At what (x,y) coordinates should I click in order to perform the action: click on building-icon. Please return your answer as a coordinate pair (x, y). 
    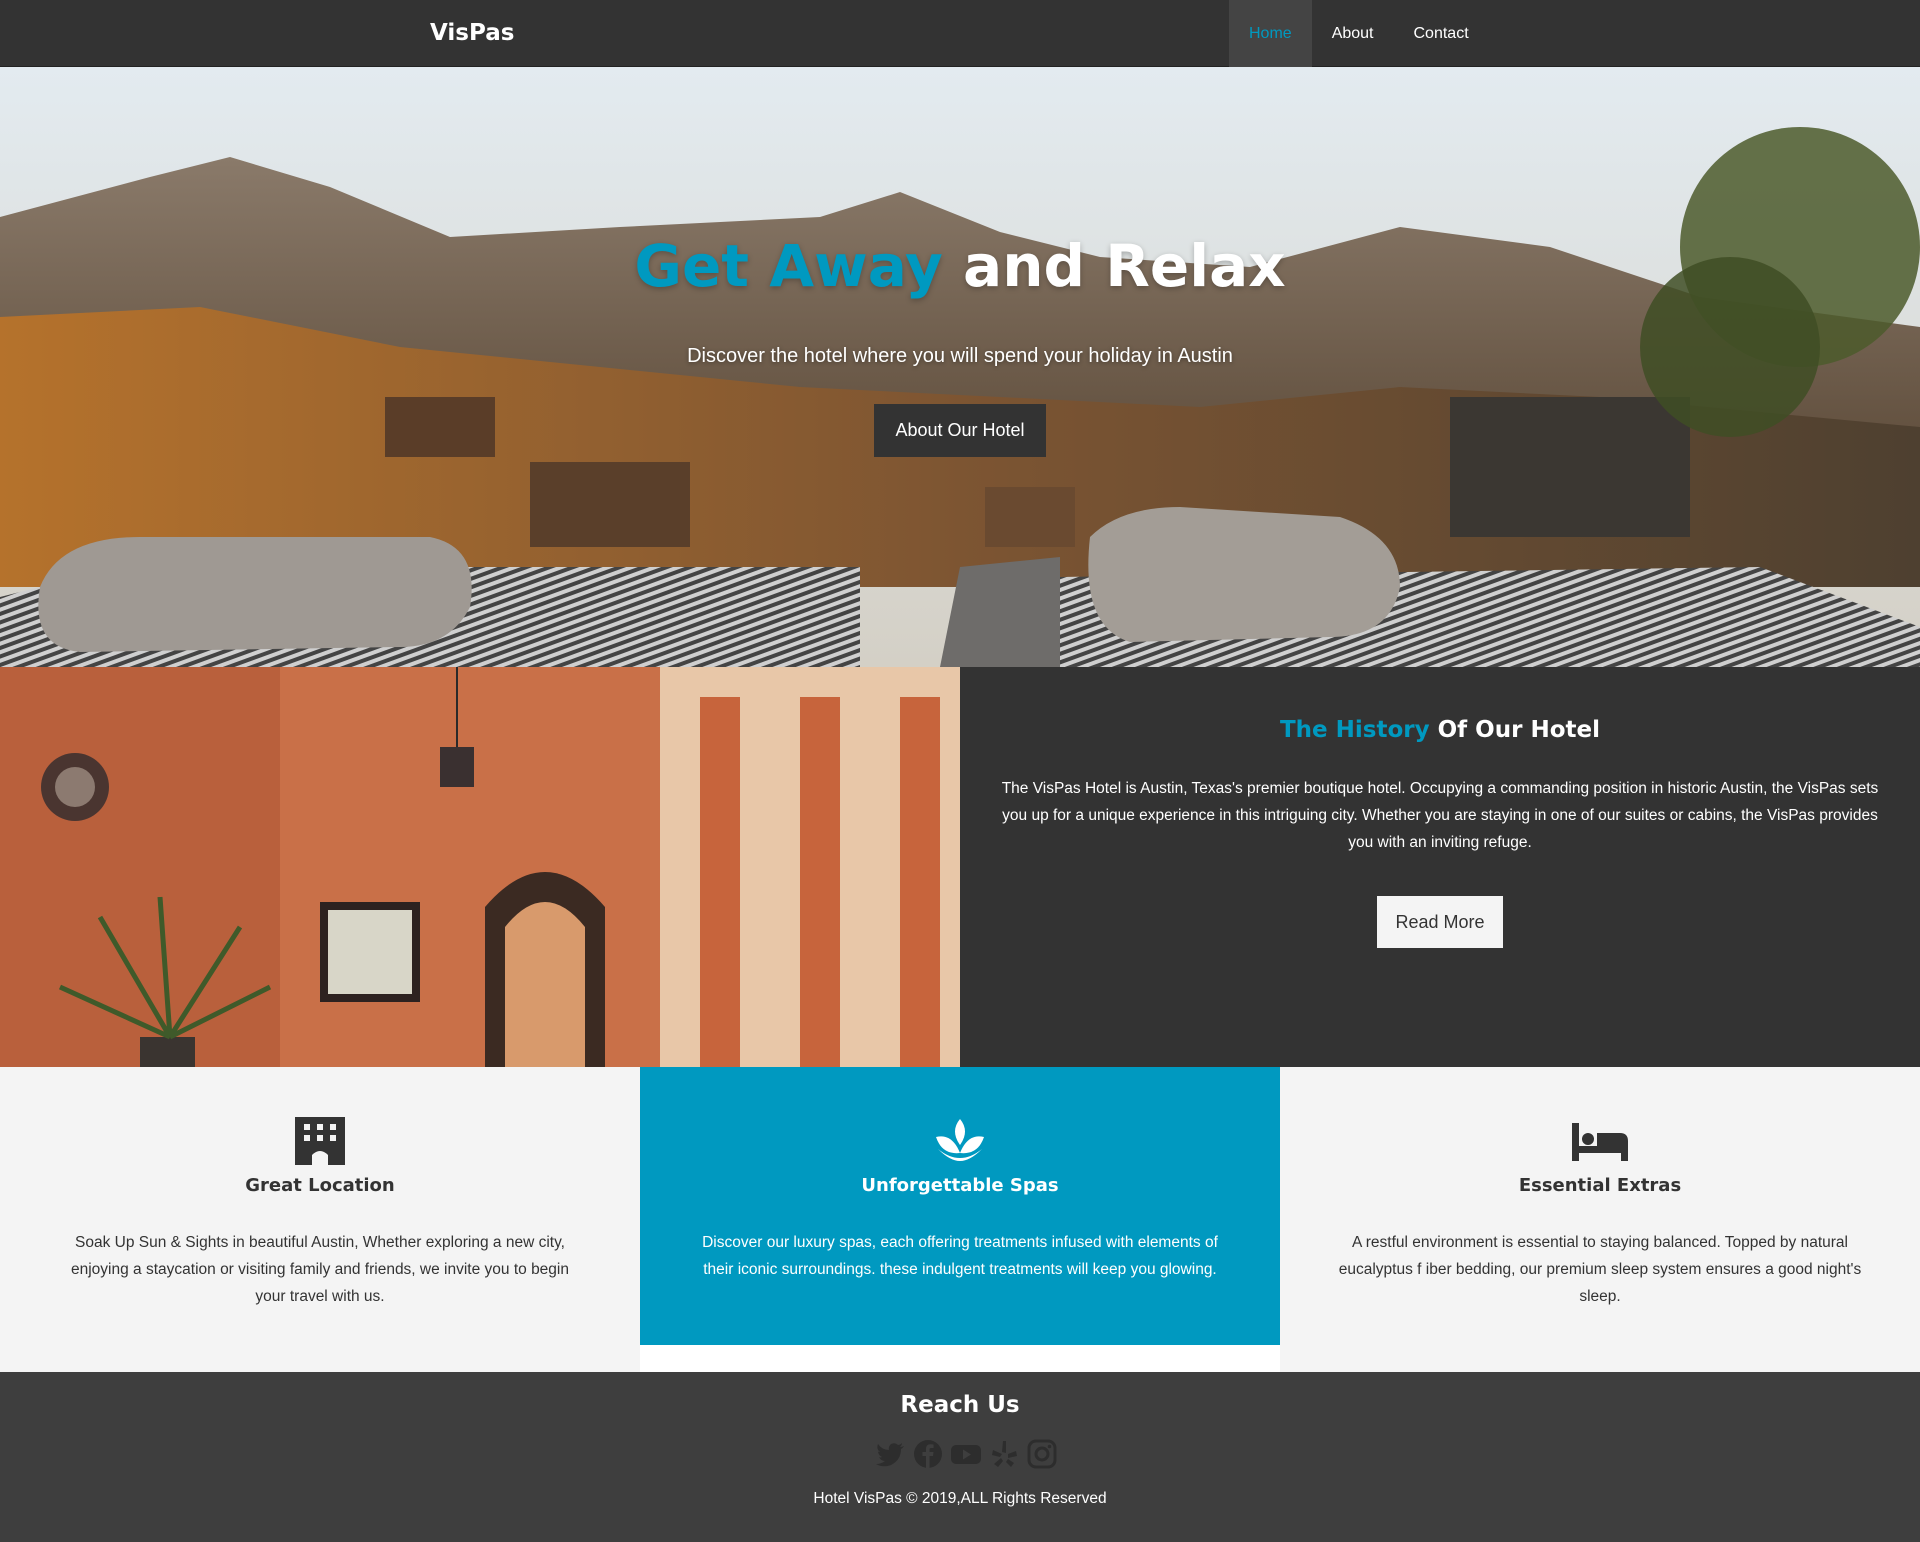
    Looking at the image, I should click on (320, 1141).